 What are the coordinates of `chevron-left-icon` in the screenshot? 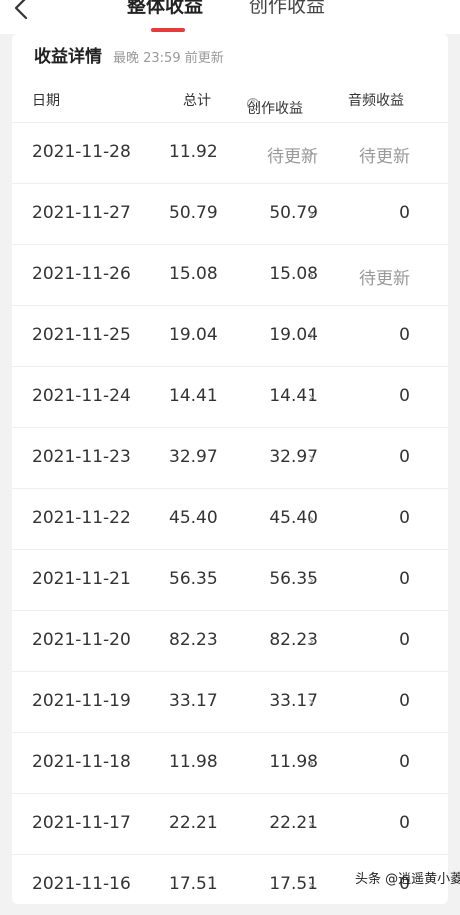 It's located at (21, 10).